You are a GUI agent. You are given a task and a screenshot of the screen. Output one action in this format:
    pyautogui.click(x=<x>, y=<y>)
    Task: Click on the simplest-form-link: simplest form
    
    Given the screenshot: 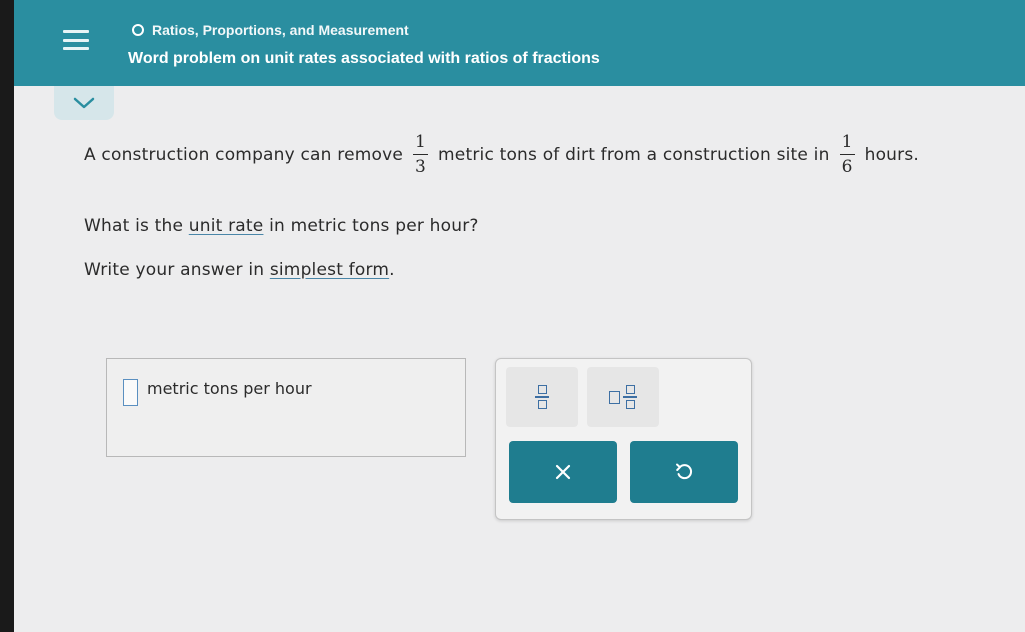 What is the action you would take?
    pyautogui.click(x=329, y=270)
    